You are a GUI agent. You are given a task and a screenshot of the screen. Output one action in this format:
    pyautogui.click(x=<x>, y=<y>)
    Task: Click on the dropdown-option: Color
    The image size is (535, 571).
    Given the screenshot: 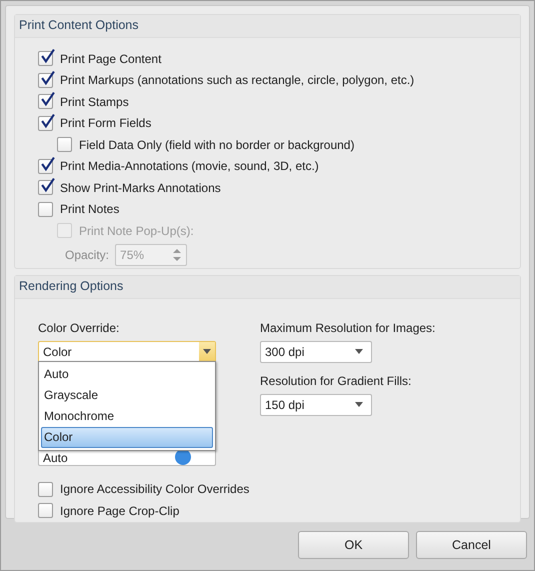 What is the action you would take?
    pyautogui.click(x=127, y=437)
    